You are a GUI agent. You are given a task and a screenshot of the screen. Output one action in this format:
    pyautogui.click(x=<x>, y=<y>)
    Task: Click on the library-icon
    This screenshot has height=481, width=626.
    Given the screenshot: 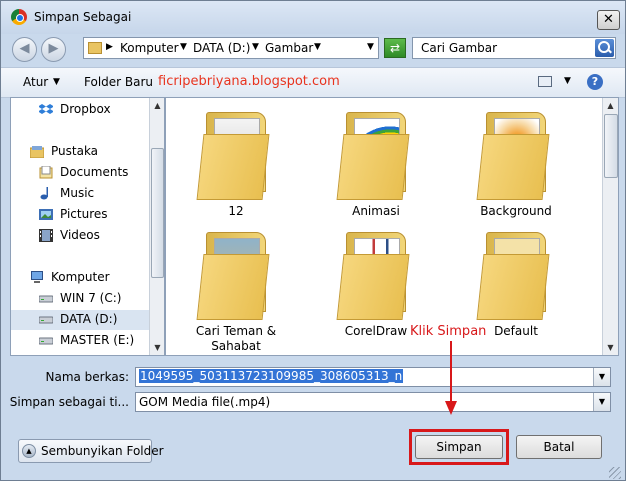 What is the action you would take?
    pyautogui.click(x=37, y=152)
    